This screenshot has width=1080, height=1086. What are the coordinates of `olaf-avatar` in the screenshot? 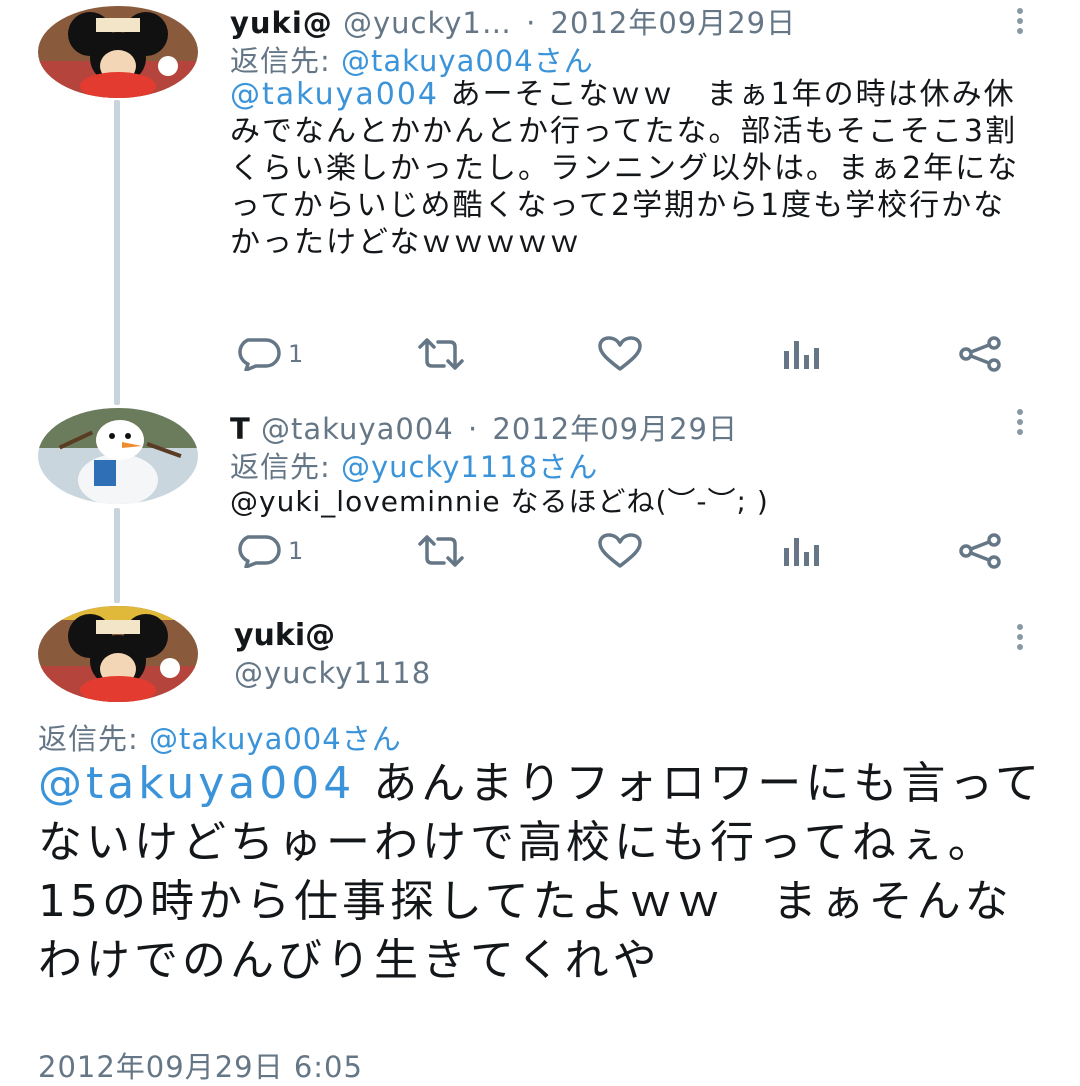 It's located at (118, 456).